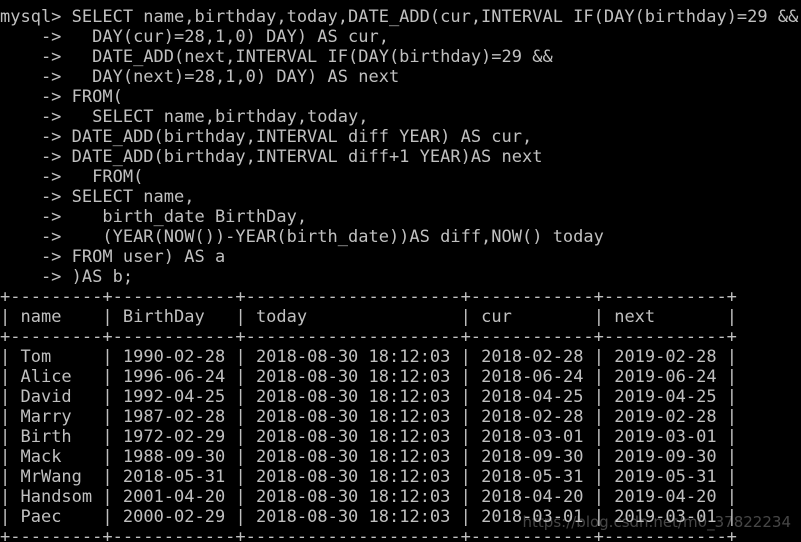 The image size is (801, 542). What do you see at coordinates (56, 397) in the screenshot?
I see `table-cell: David` at bounding box center [56, 397].